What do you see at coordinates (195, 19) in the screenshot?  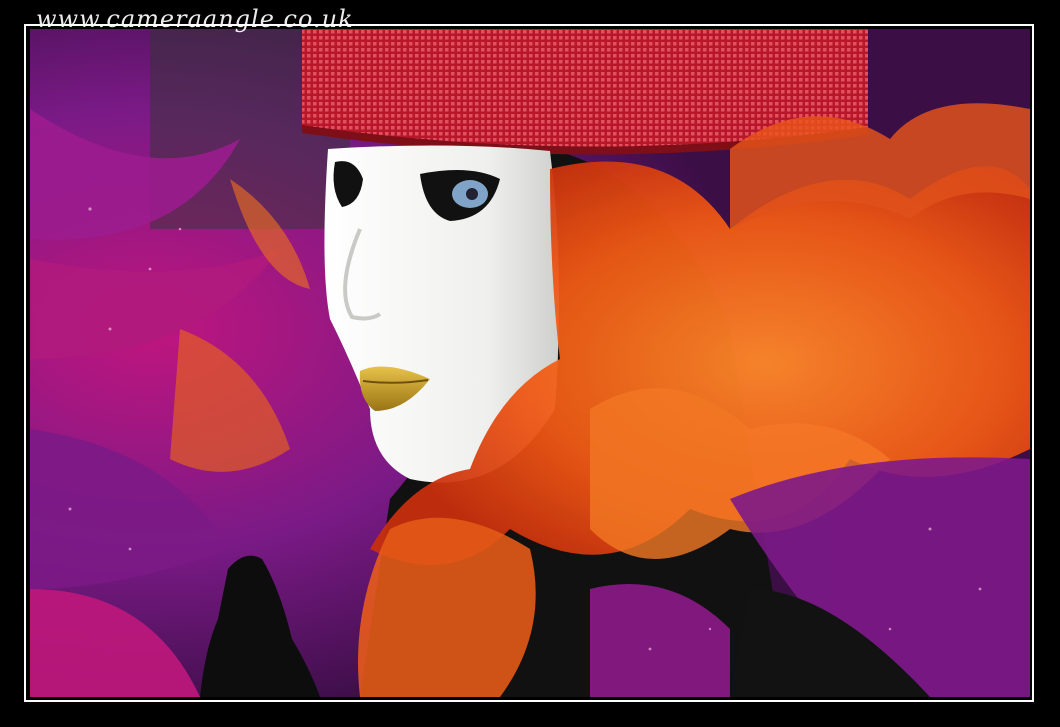 I see `watermark-text: www.cameraangle.co.uk` at bounding box center [195, 19].